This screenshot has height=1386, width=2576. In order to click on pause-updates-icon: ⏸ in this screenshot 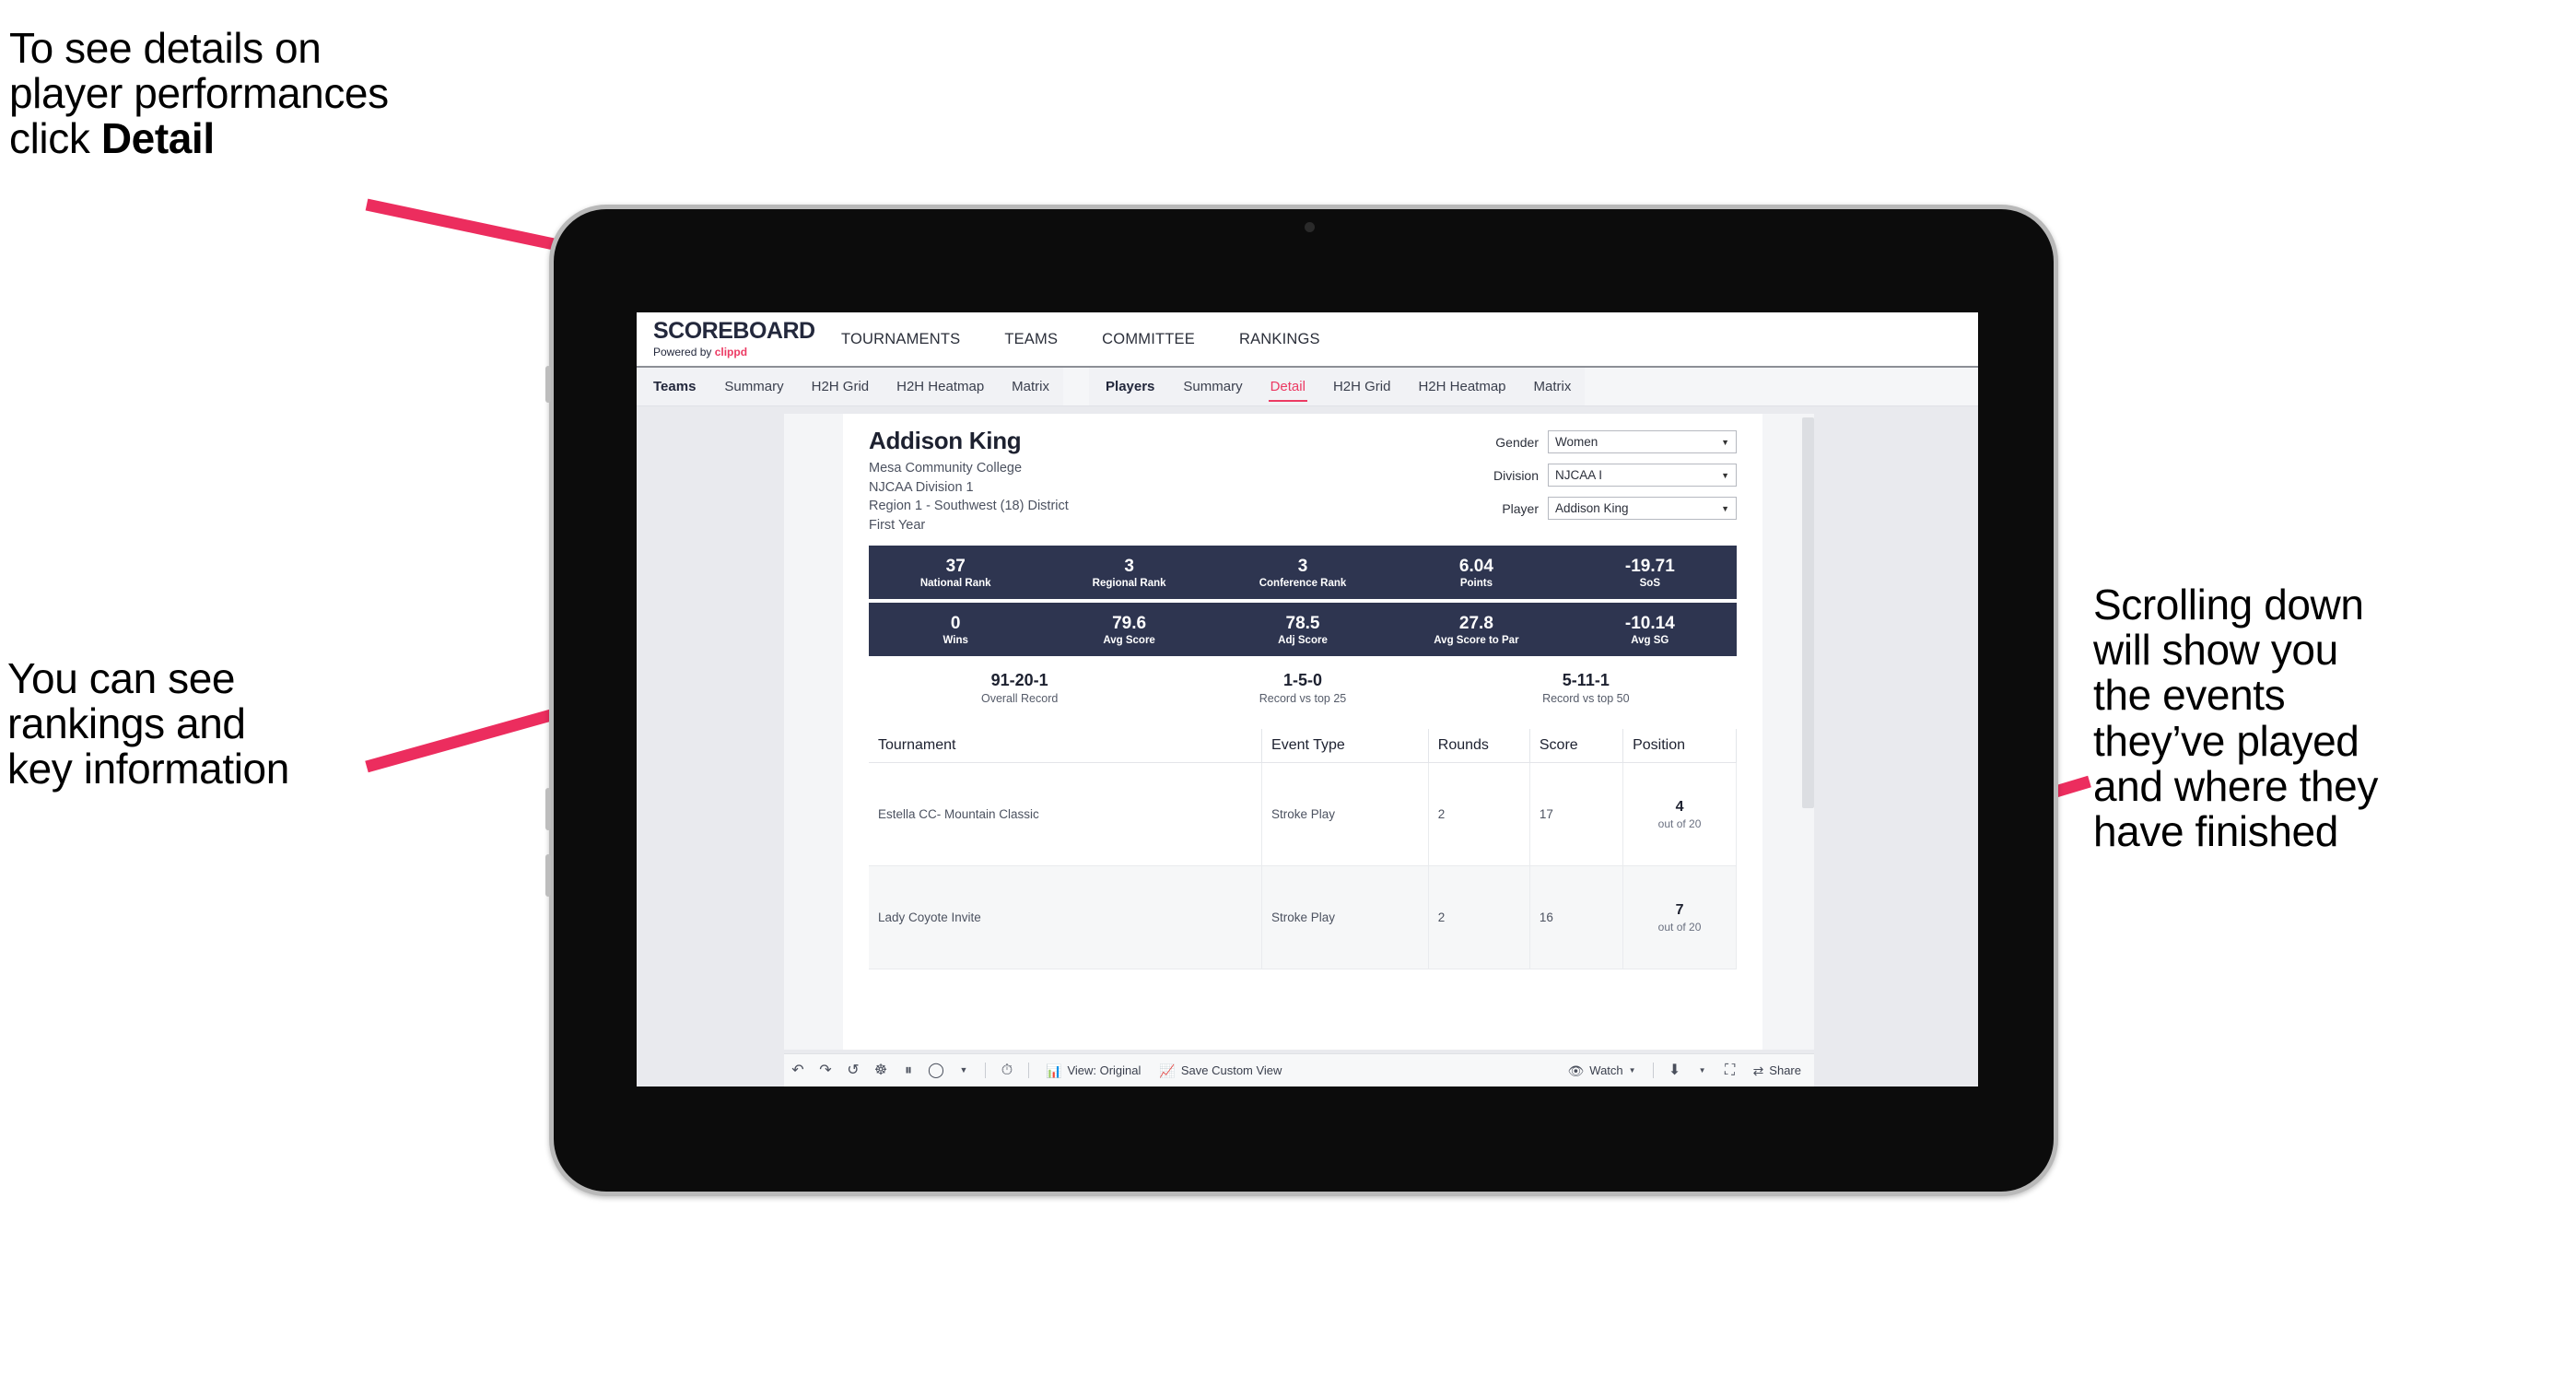, I will do `click(908, 1071)`.